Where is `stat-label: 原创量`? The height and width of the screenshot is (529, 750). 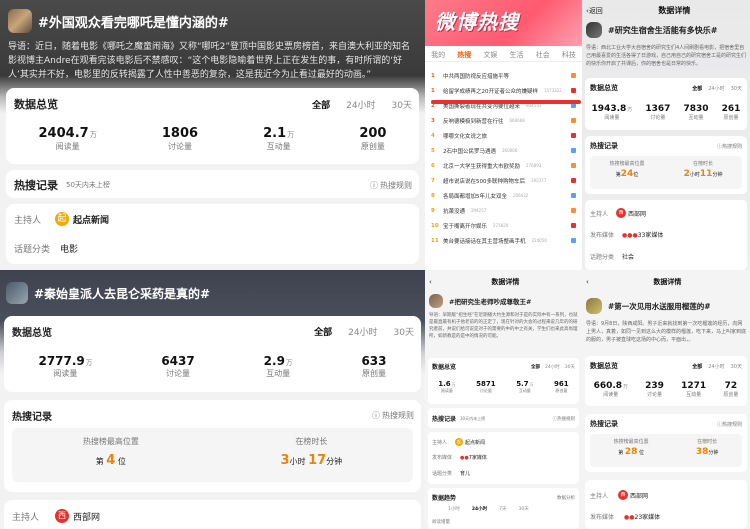
stat-label: 原创量 is located at coordinates (373, 373).